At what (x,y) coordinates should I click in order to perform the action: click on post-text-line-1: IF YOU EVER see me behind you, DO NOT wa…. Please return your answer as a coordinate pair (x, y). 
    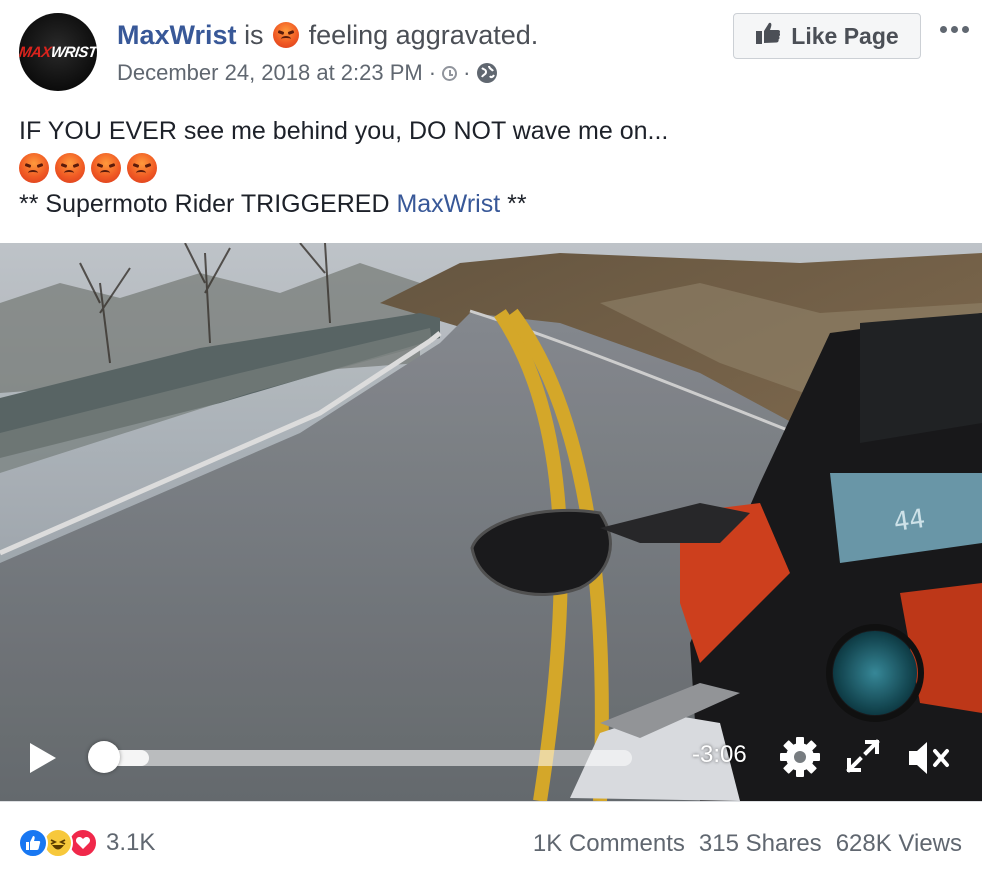
    Looking at the image, I should click on (344, 131).